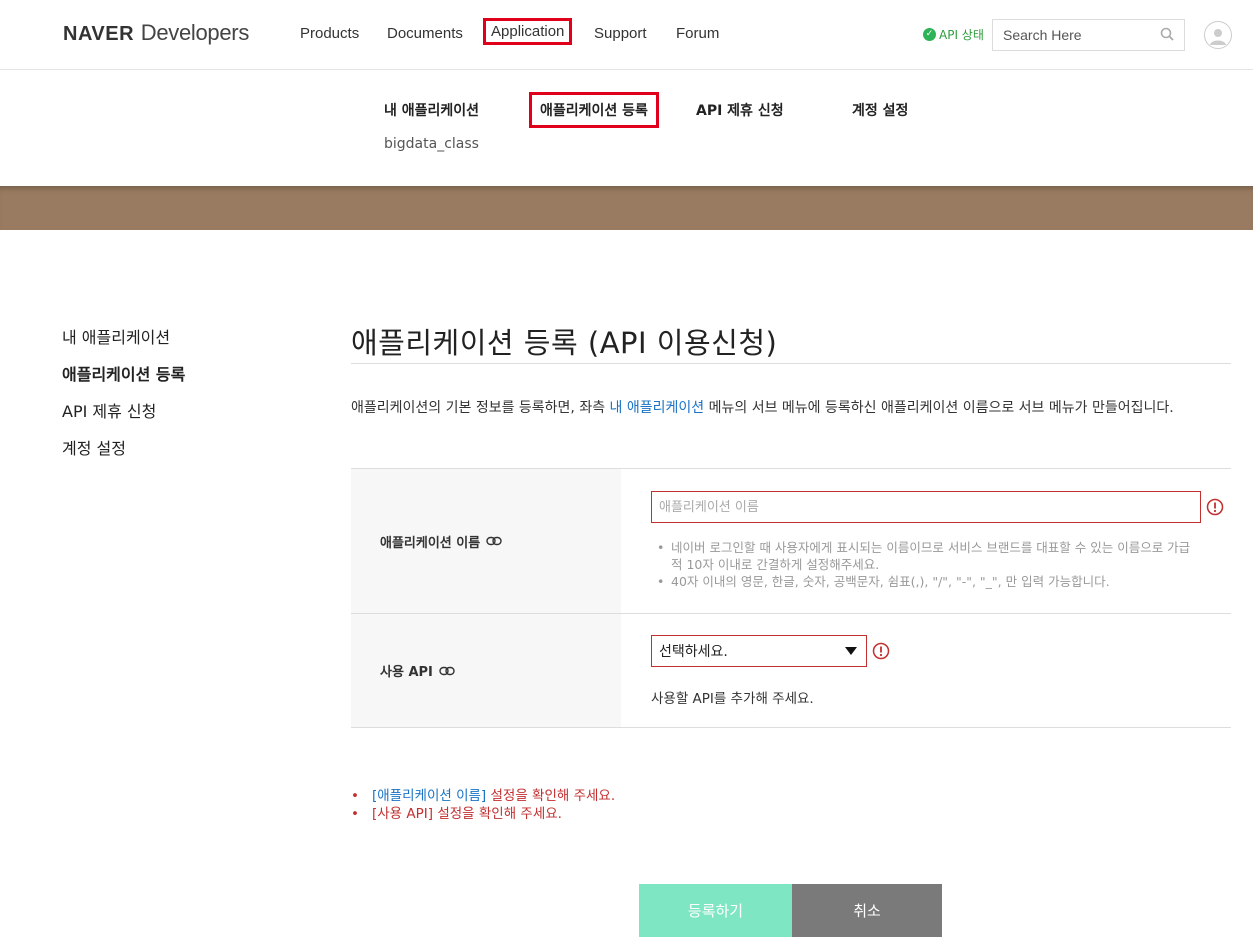 The height and width of the screenshot is (940, 1253). What do you see at coordinates (715, 910) in the screenshot?
I see `register-button: 등록하기` at bounding box center [715, 910].